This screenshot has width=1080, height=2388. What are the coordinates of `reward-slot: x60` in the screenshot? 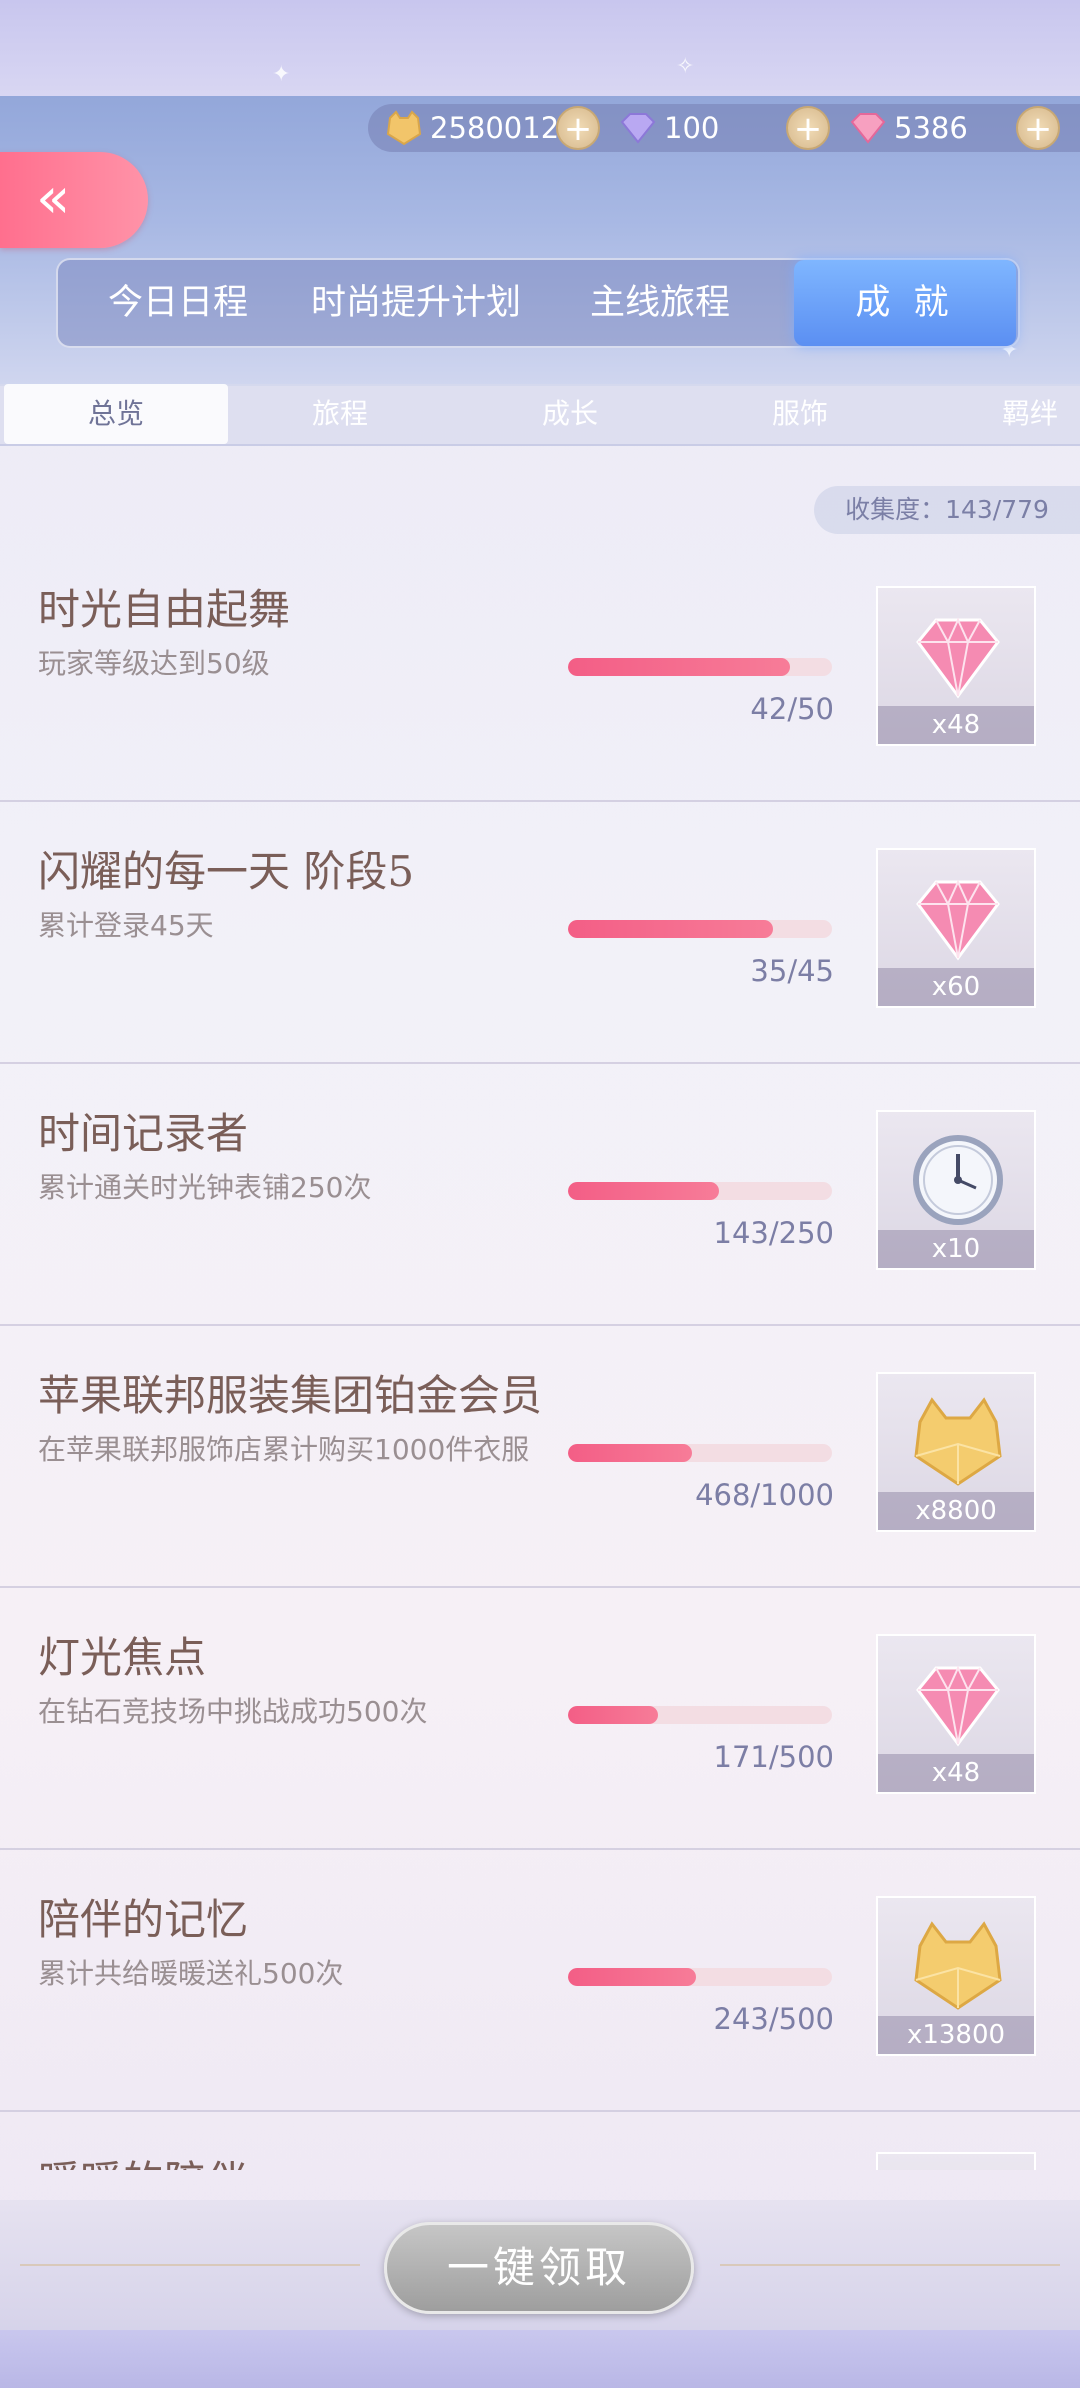 It's located at (956, 928).